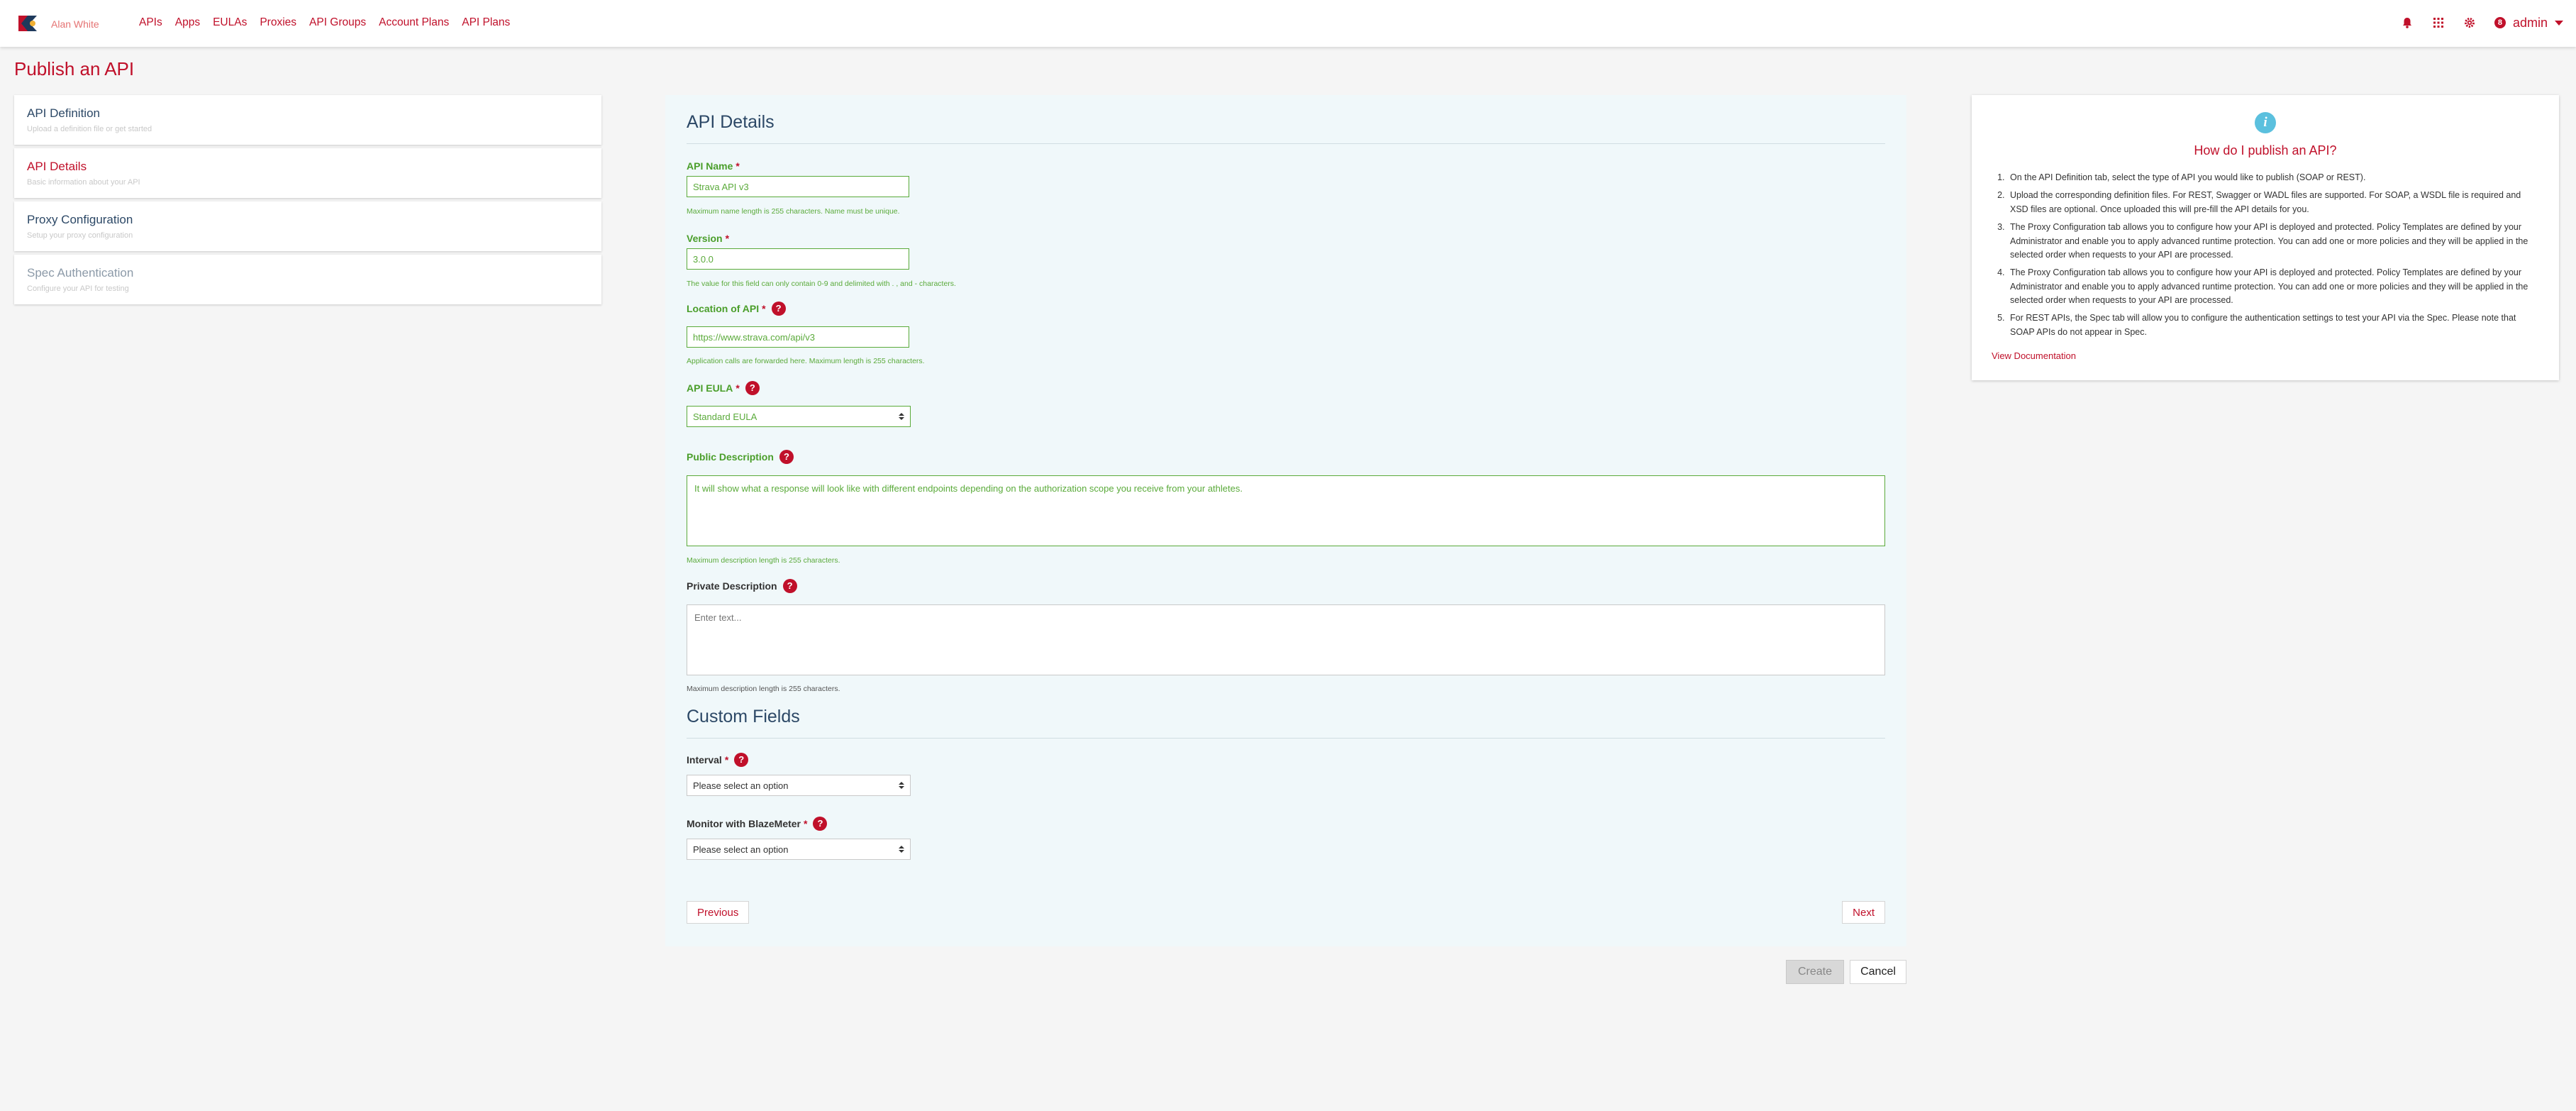  Describe the element at coordinates (80, 219) in the screenshot. I see `step-title: Proxy Configuration` at that location.